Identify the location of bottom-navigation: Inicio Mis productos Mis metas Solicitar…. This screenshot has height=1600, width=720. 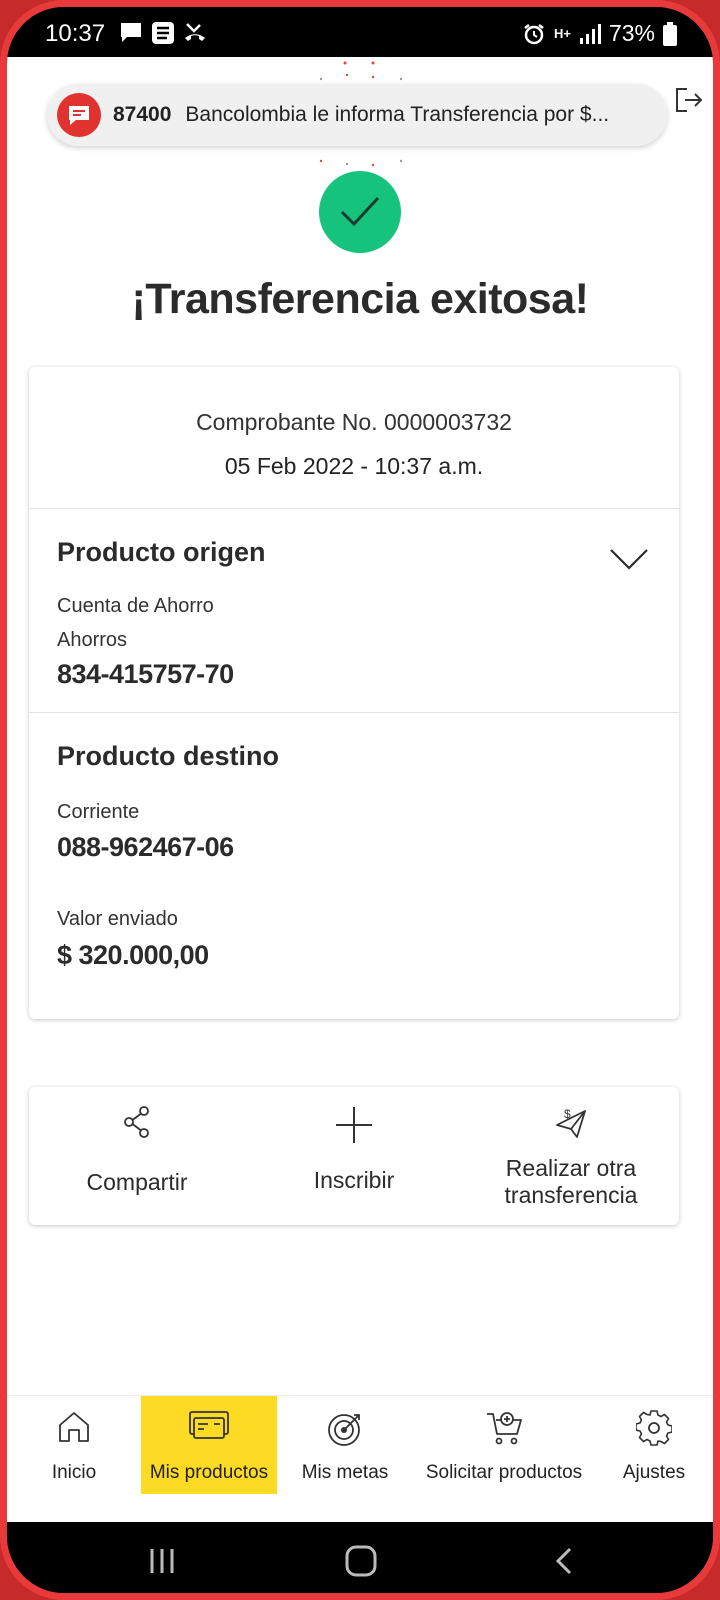
(360, 1445).